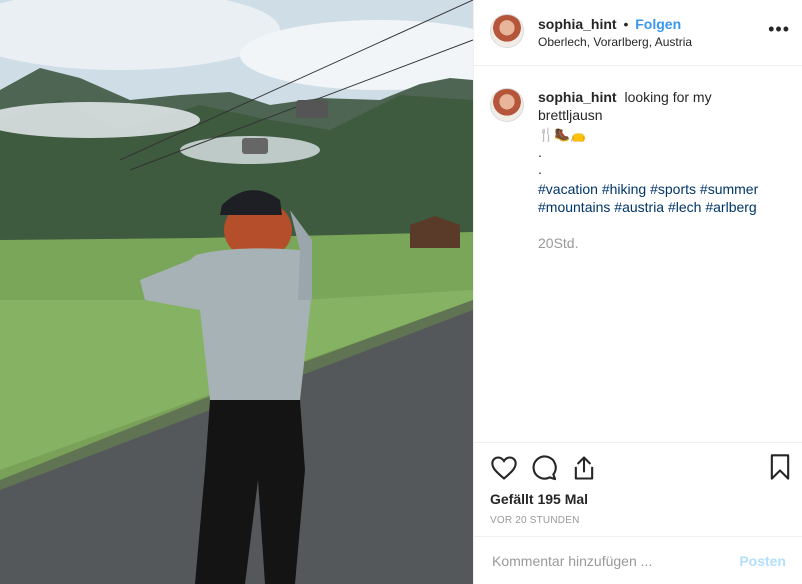 This screenshot has height=584, width=802. I want to click on post-actions: Gefällt 195 Mal VOR 20 STUNDEN, so click(638, 489).